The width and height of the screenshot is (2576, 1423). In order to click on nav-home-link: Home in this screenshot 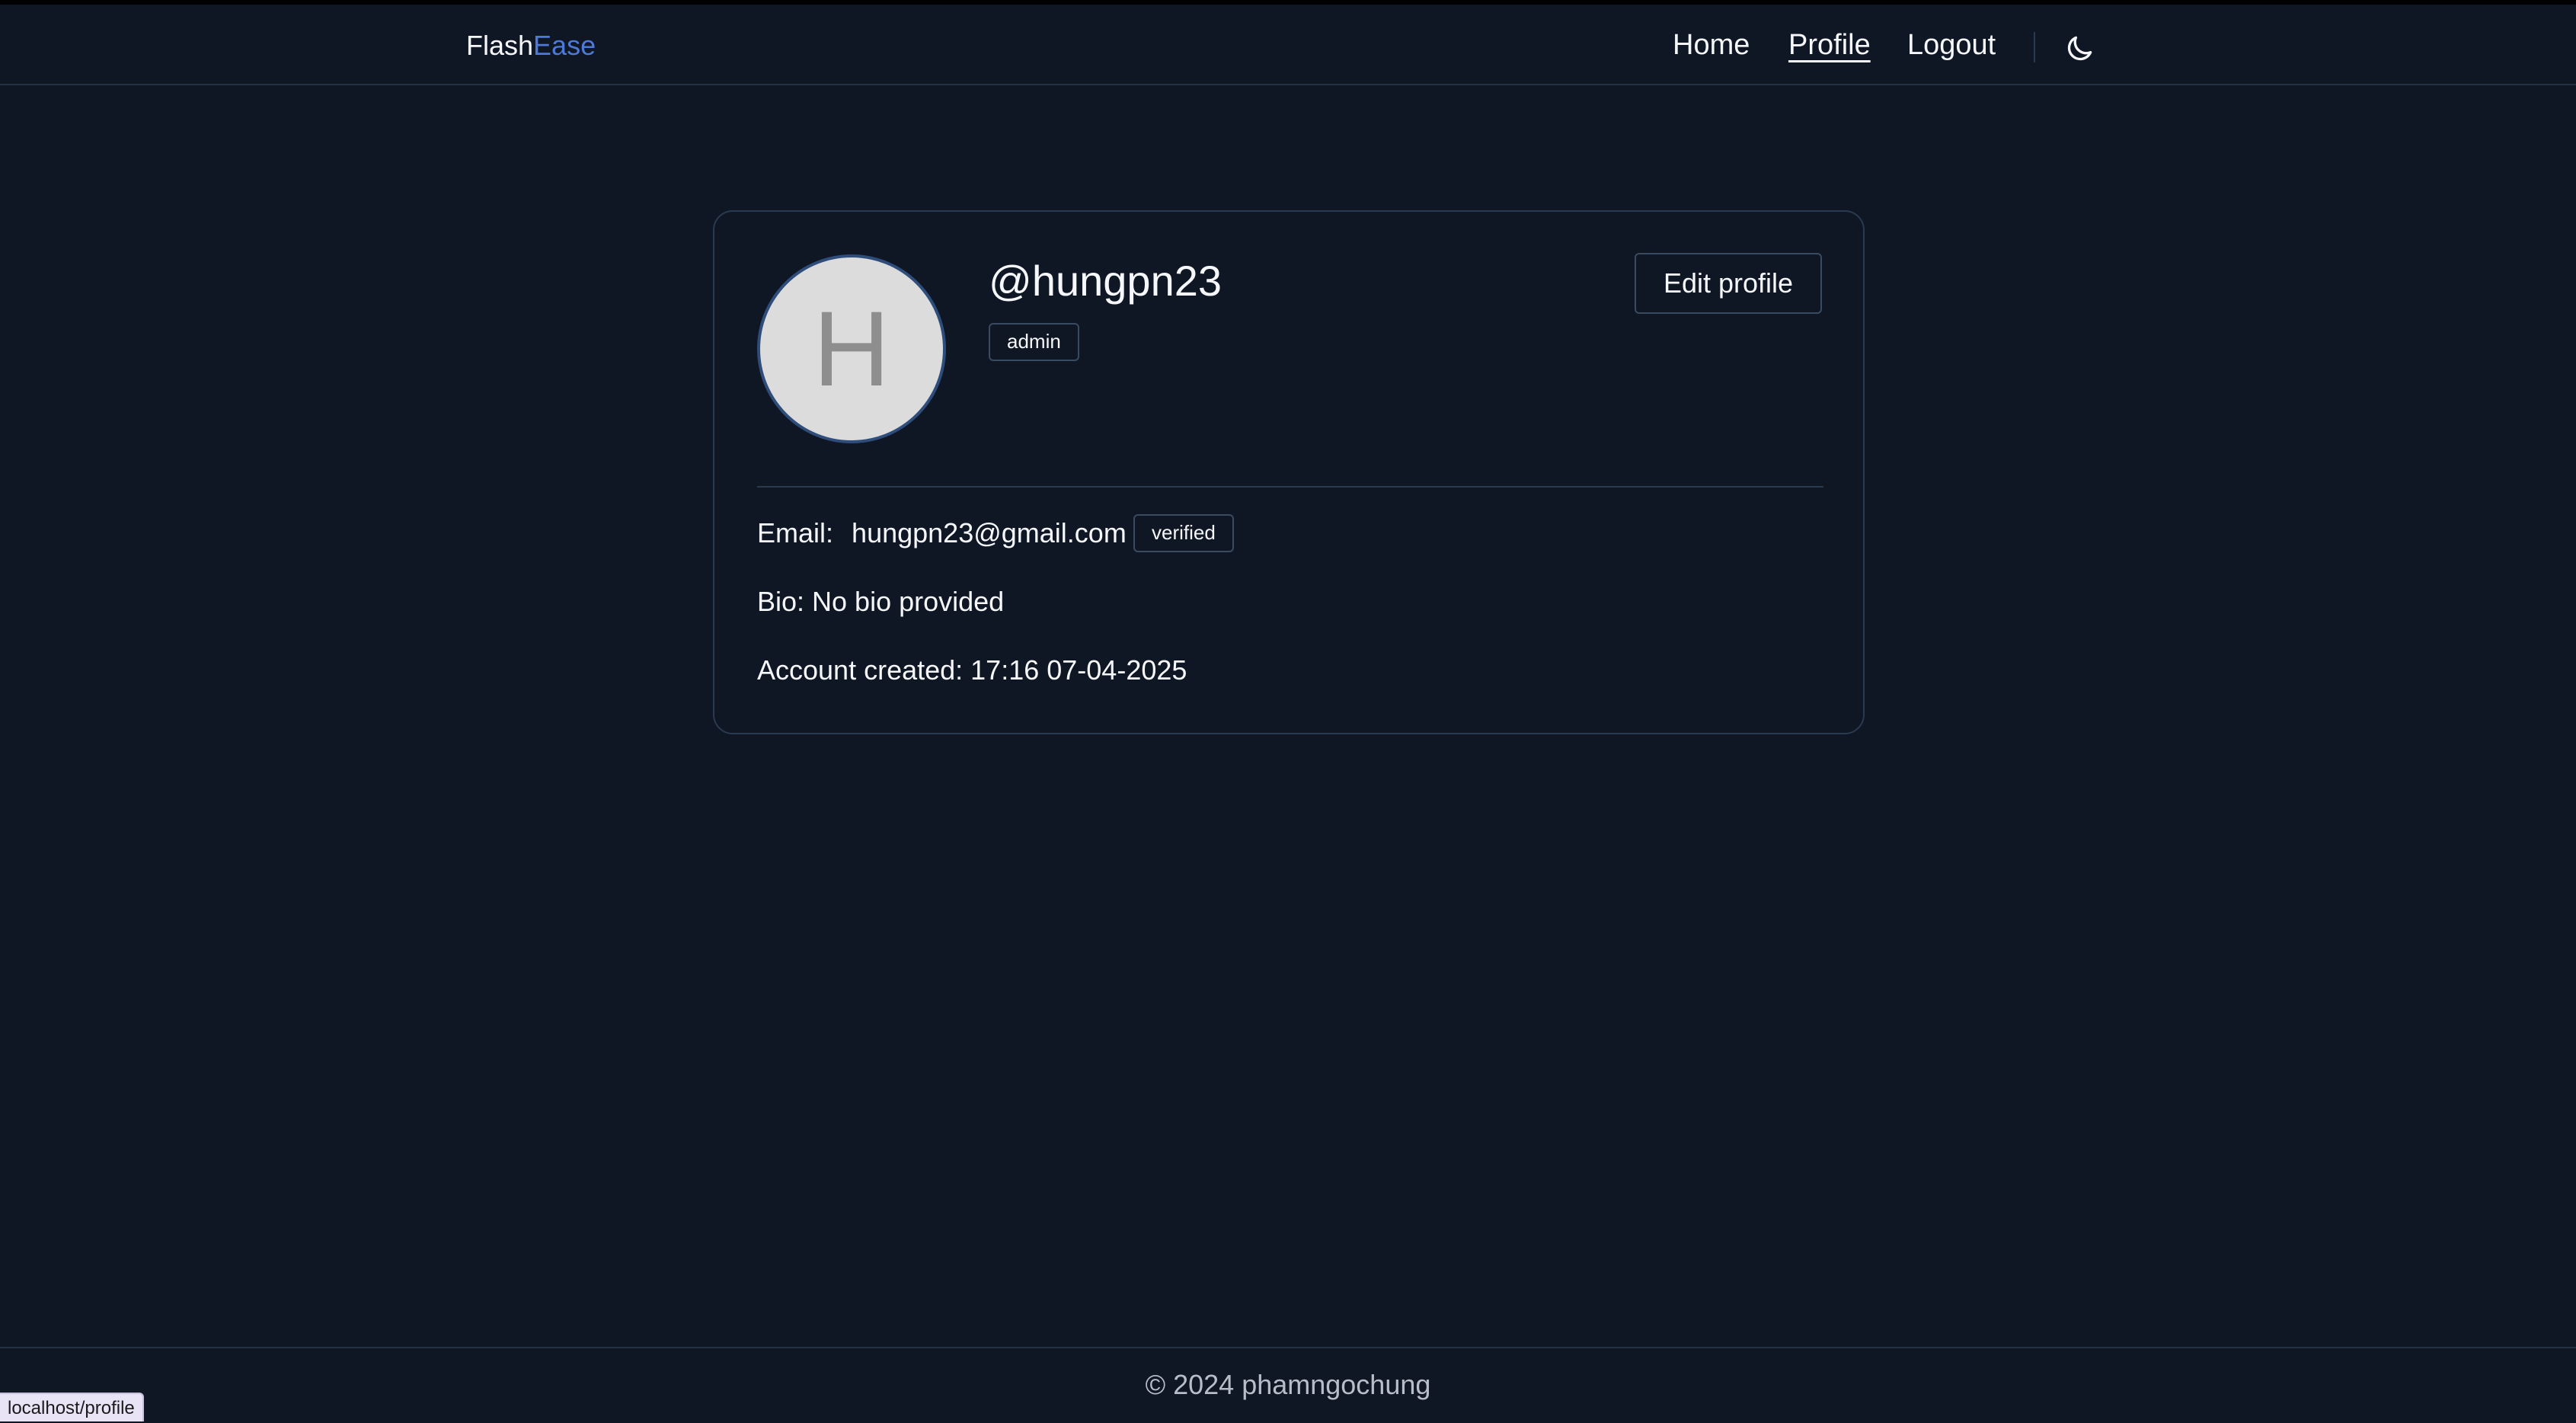, I will do `click(1711, 44)`.